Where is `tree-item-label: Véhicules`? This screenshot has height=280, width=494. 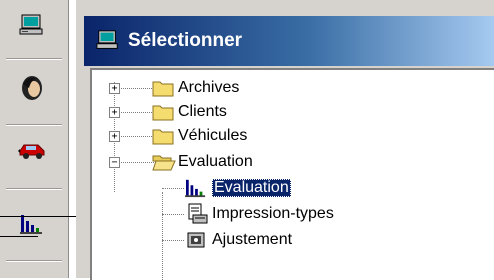 tree-item-label: Véhicules is located at coordinates (213, 135).